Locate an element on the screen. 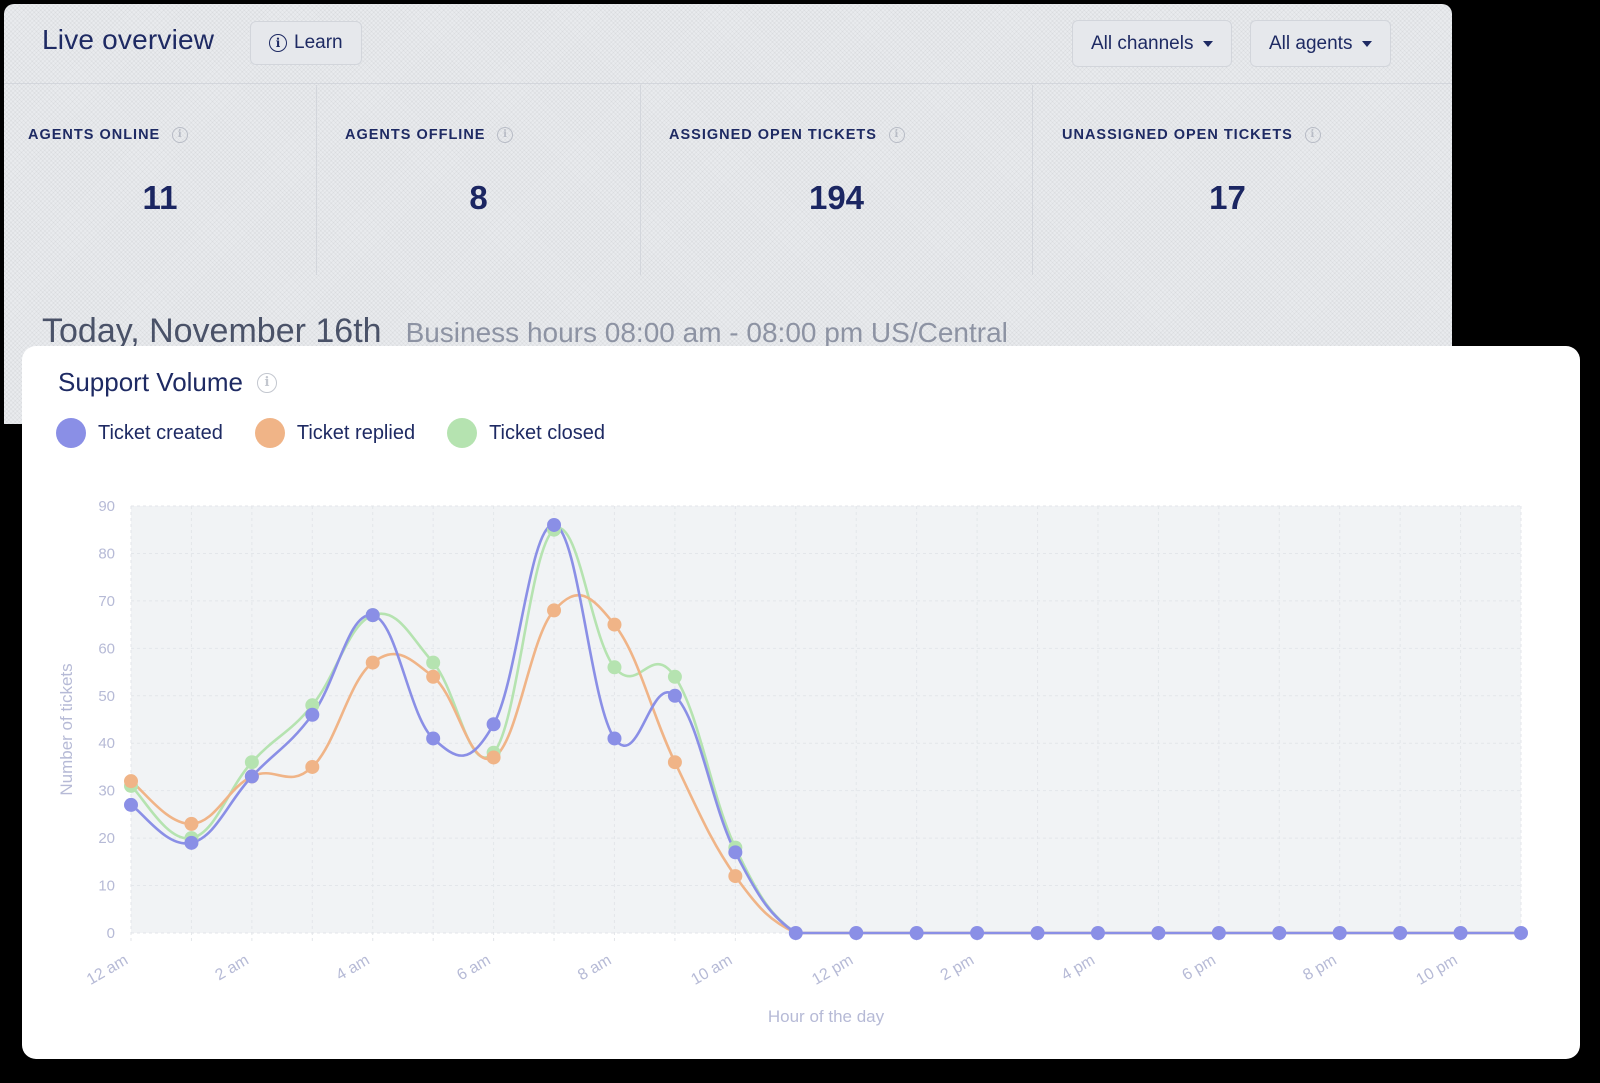 The height and width of the screenshot is (1083, 1600). stat-label: ASSIGNED OPEN TICKETS is located at coordinates (773, 135).